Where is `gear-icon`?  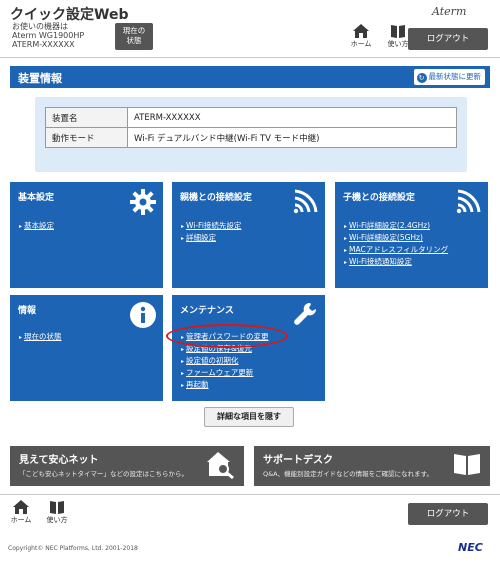 gear-icon is located at coordinates (143, 202).